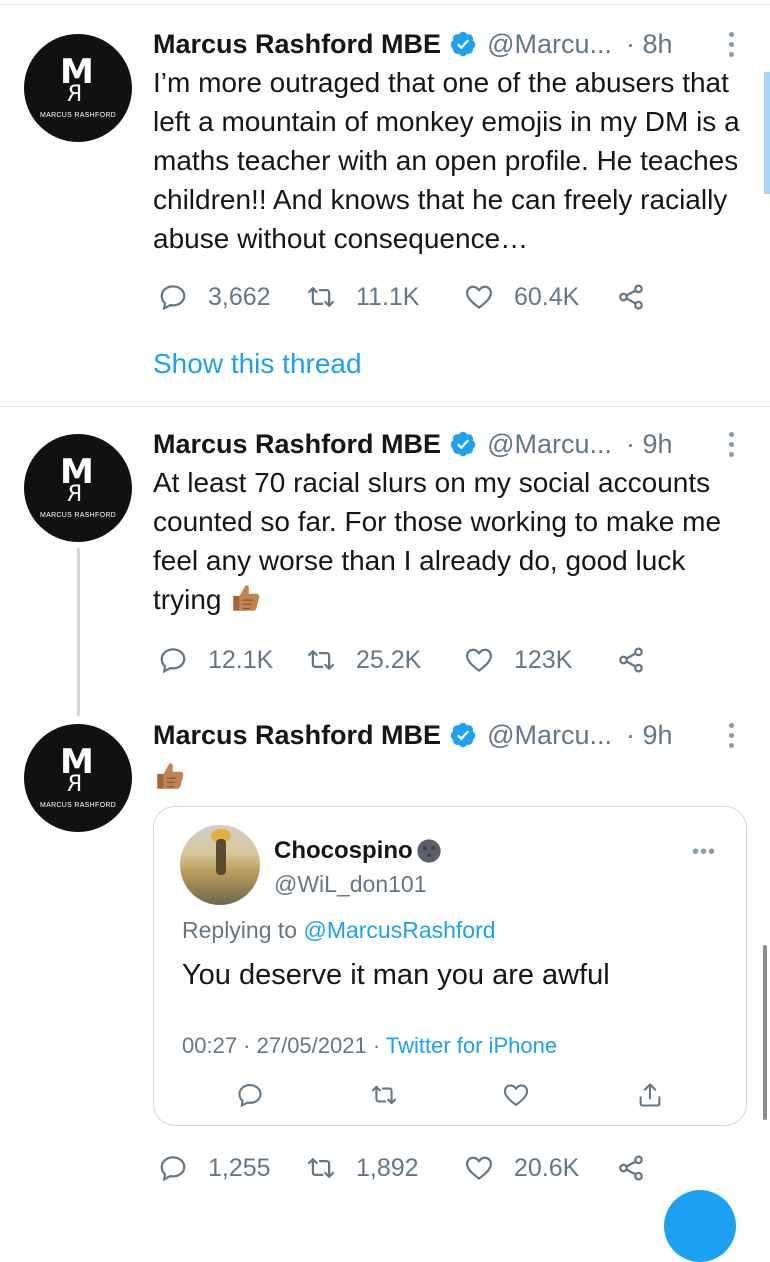  I want to click on retweet-count: 11.1K, so click(388, 296).